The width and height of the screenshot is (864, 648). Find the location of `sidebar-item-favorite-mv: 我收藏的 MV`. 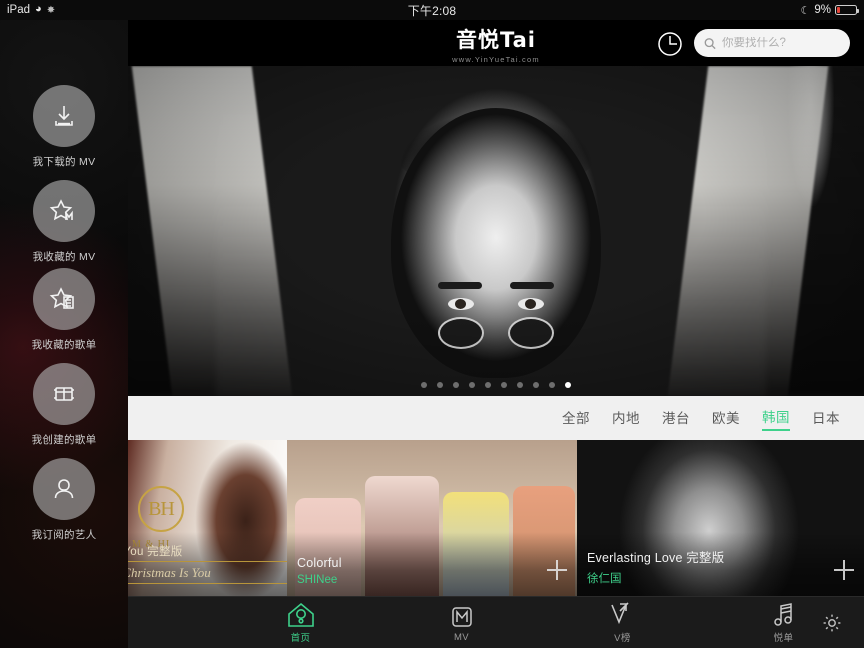

sidebar-item-favorite-mv: 我收藏的 MV is located at coordinates (64, 222).